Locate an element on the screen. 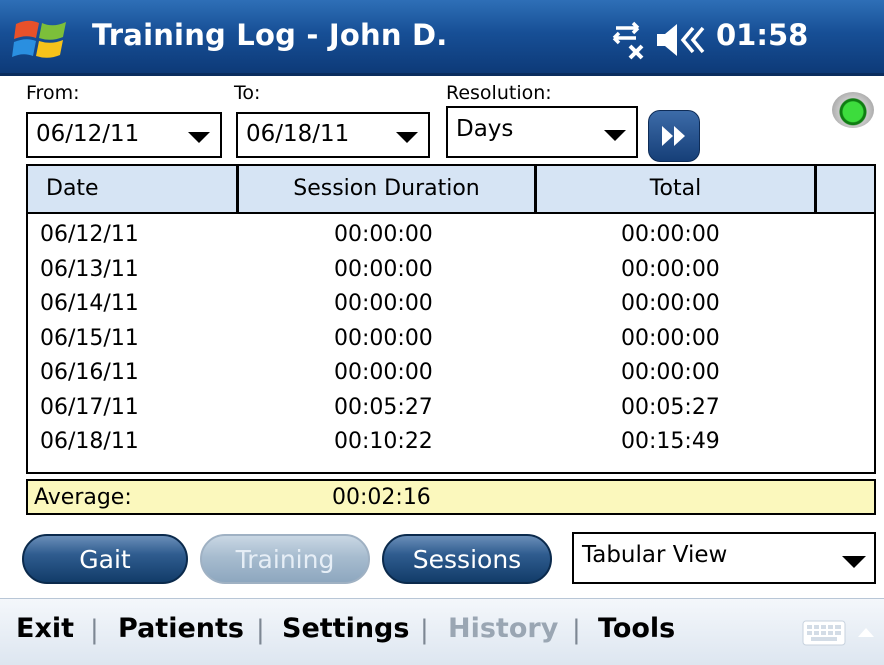 The height and width of the screenshot is (665, 884). from-date-dropdown: 06/12/11 is located at coordinates (124, 135).